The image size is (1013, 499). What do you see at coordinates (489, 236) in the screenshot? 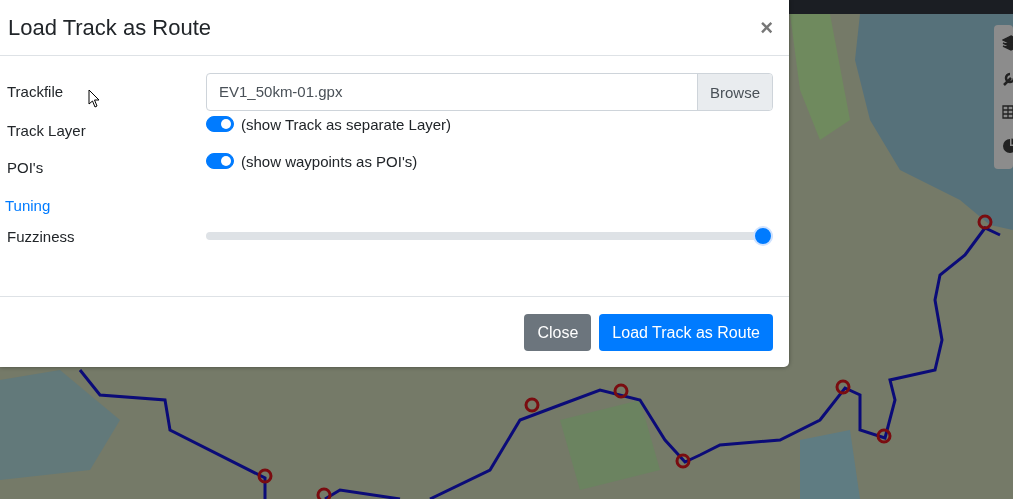
I see `slider` at bounding box center [489, 236].